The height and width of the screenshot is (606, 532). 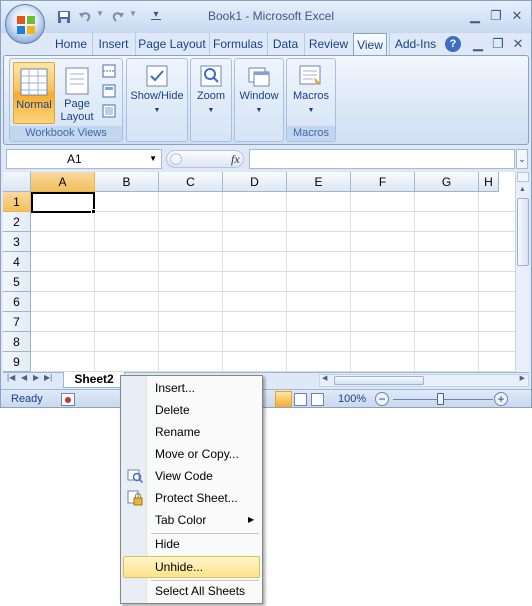 I want to click on horizontal-scroll-thumb, so click(x=379, y=380).